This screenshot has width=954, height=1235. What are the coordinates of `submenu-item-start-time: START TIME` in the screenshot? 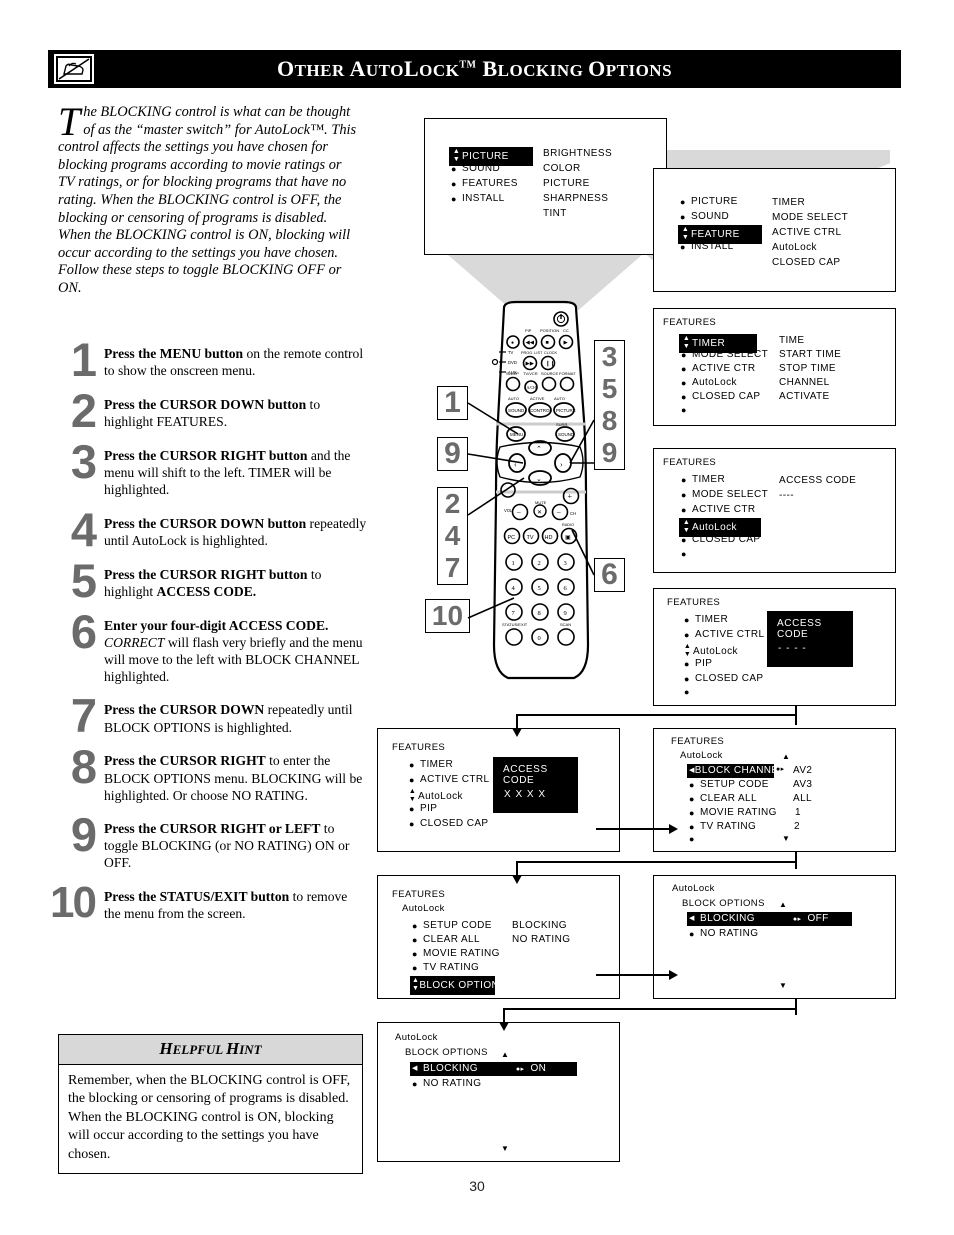 It's located at (810, 354).